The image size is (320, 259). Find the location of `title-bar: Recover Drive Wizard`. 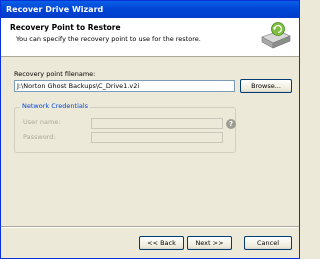

title-bar: Recover Drive Wizard is located at coordinates (150, 9).